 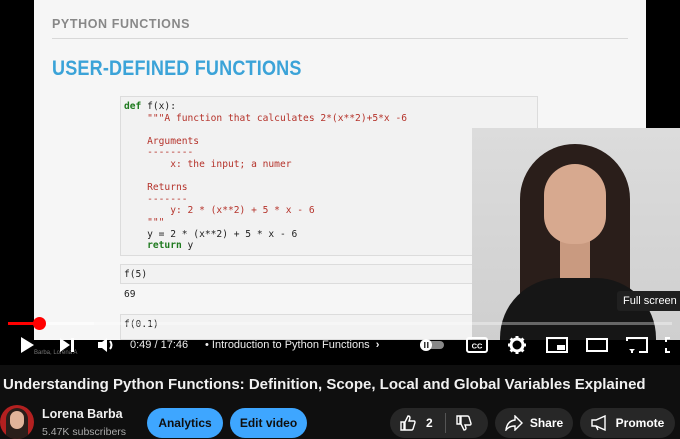 I want to click on promote-label: Promote, so click(x=640, y=423).